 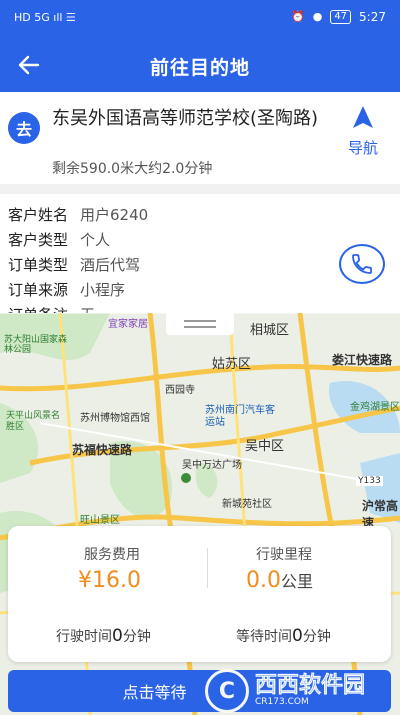 I want to click on status-left: HD 5G ıll ☰, so click(x=45, y=18).